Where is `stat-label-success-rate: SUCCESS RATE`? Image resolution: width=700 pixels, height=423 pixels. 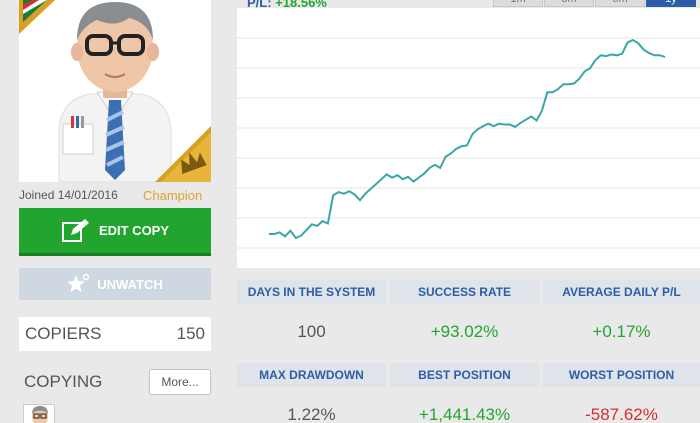
stat-label-success-rate: SUCCESS RATE is located at coordinates (464, 292).